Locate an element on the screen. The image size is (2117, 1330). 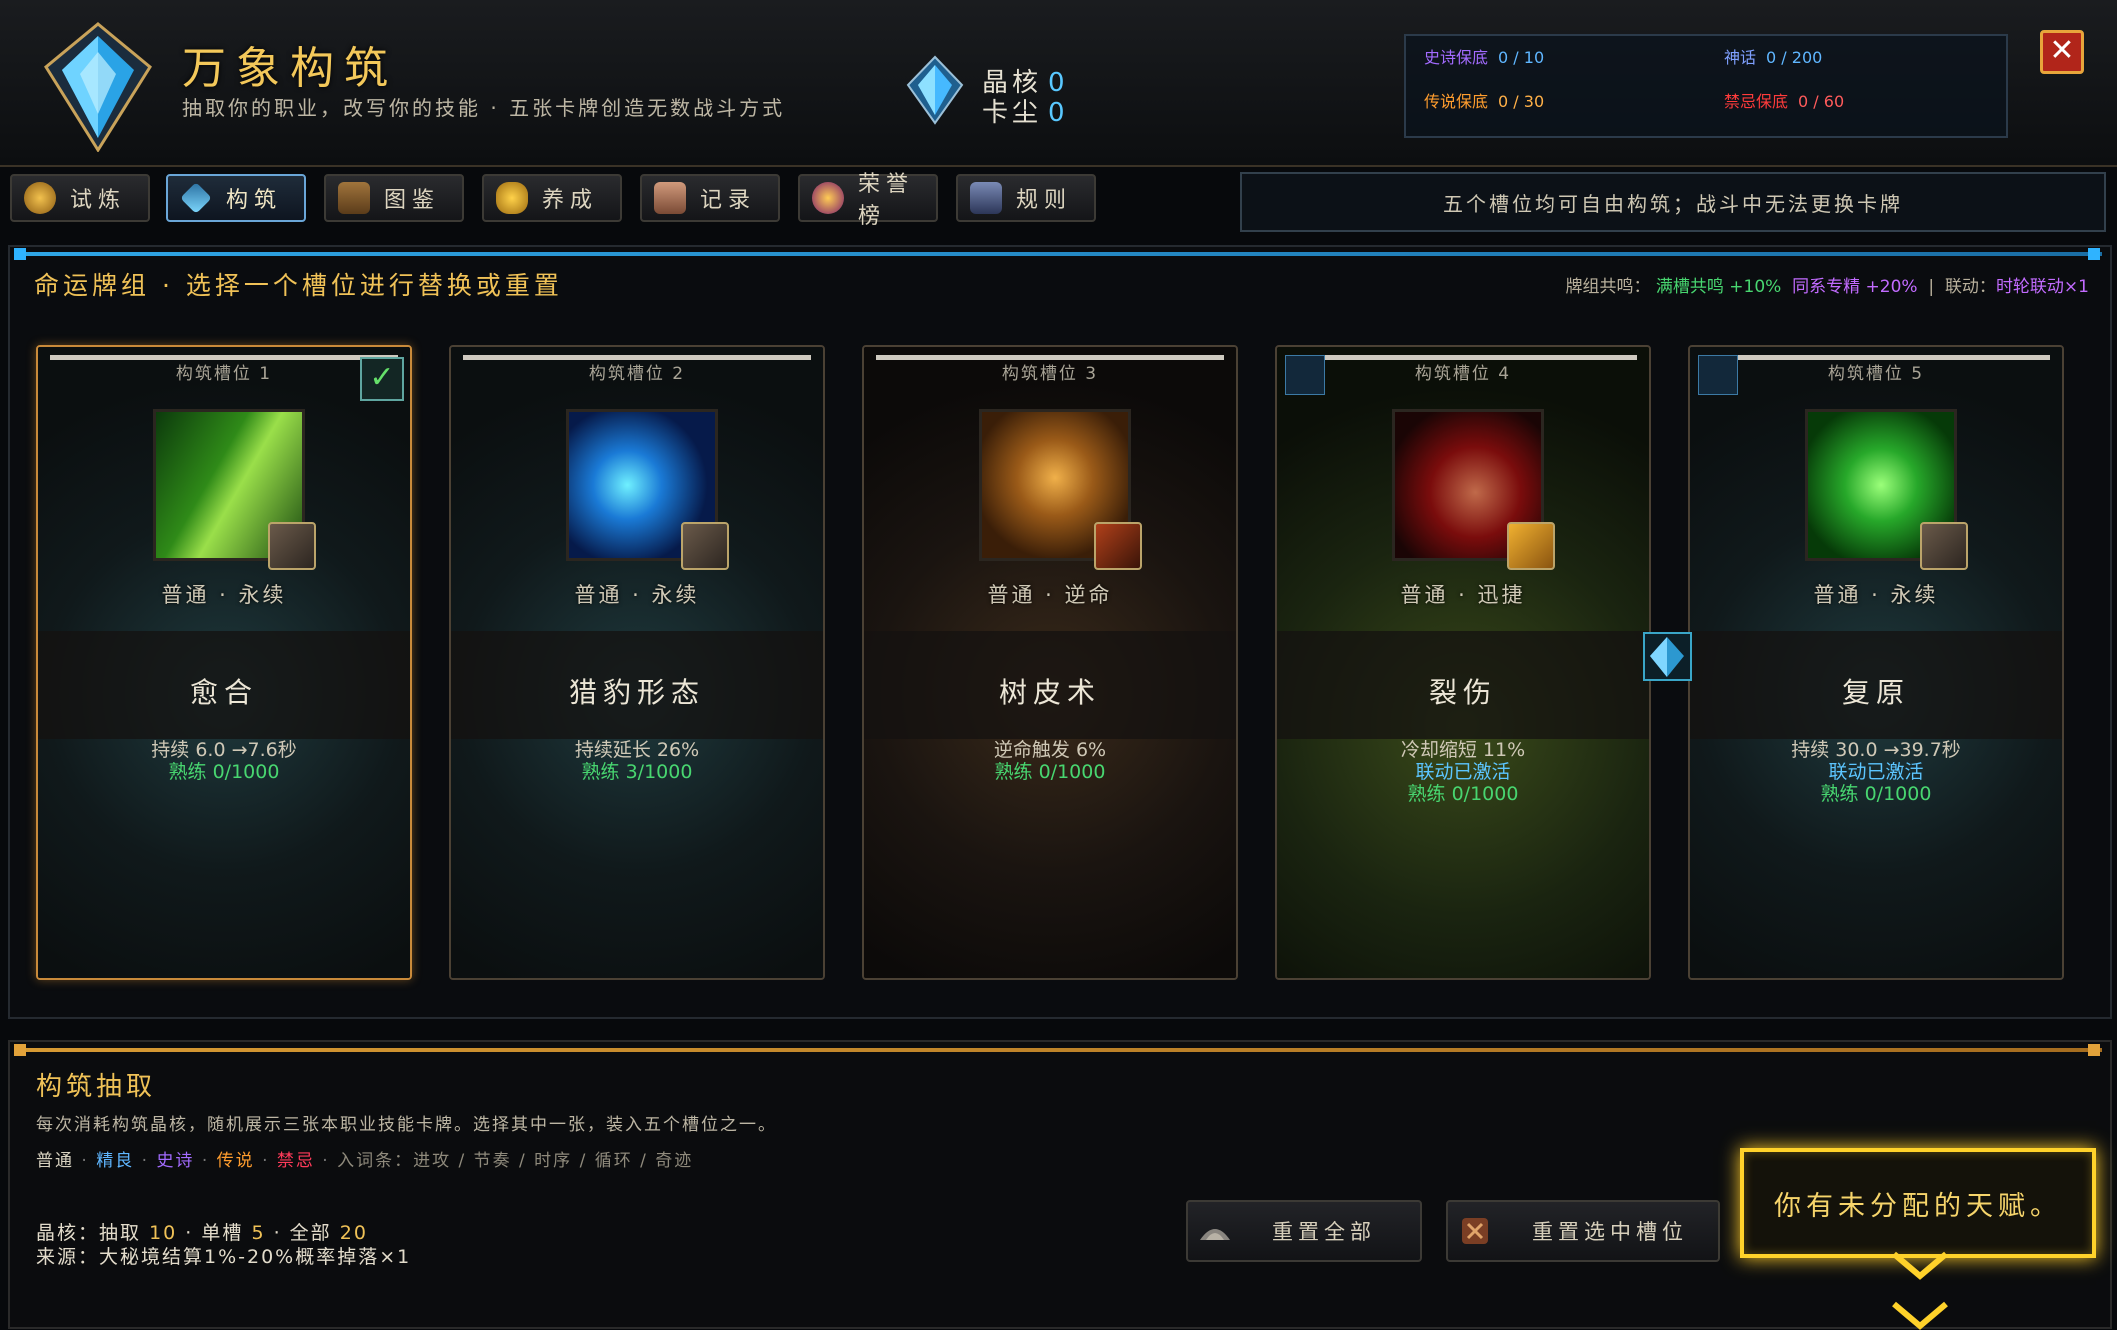
skill-name: 裂伤 is located at coordinates (1462, 692).